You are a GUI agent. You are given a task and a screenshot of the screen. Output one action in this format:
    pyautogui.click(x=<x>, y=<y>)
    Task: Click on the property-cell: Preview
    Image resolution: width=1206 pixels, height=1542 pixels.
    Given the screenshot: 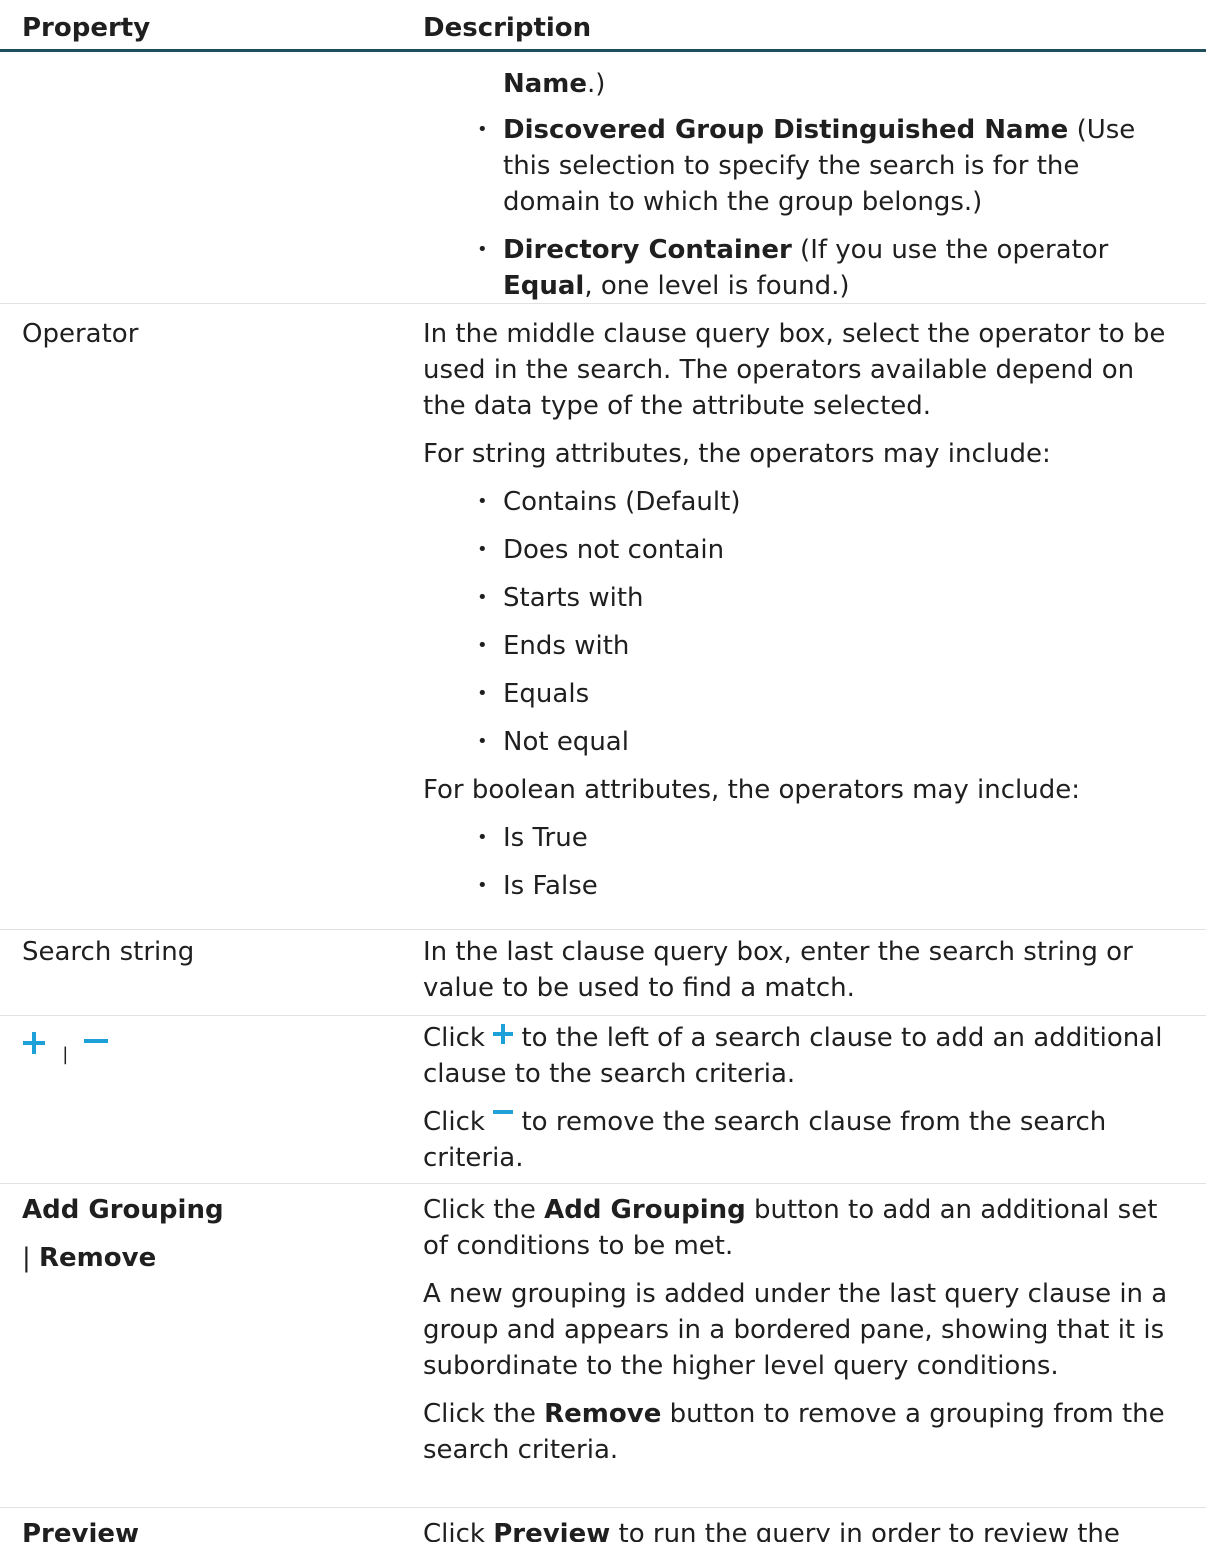 What is the action you would take?
    pyautogui.click(x=212, y=1529)
    